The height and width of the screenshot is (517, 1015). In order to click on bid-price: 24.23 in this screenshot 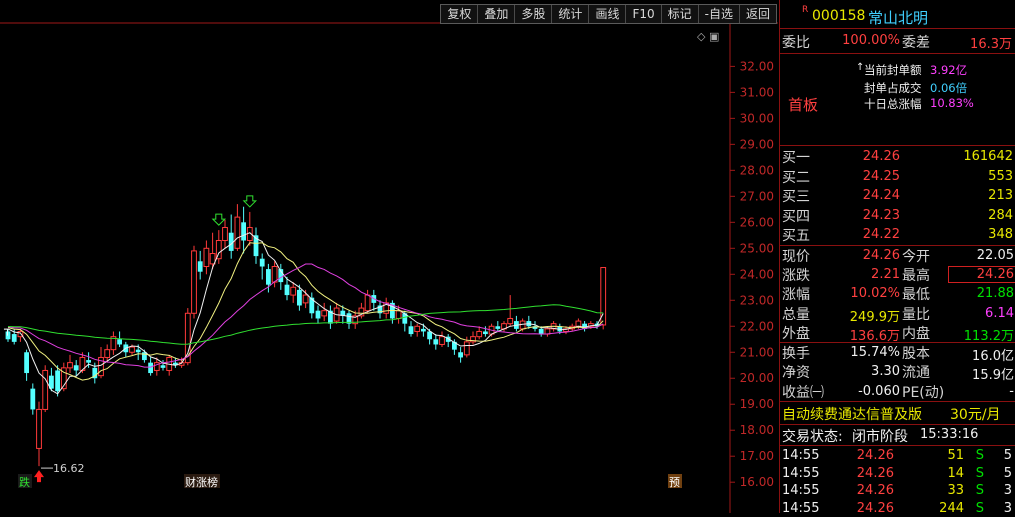, I will do `click(881, 215)`.